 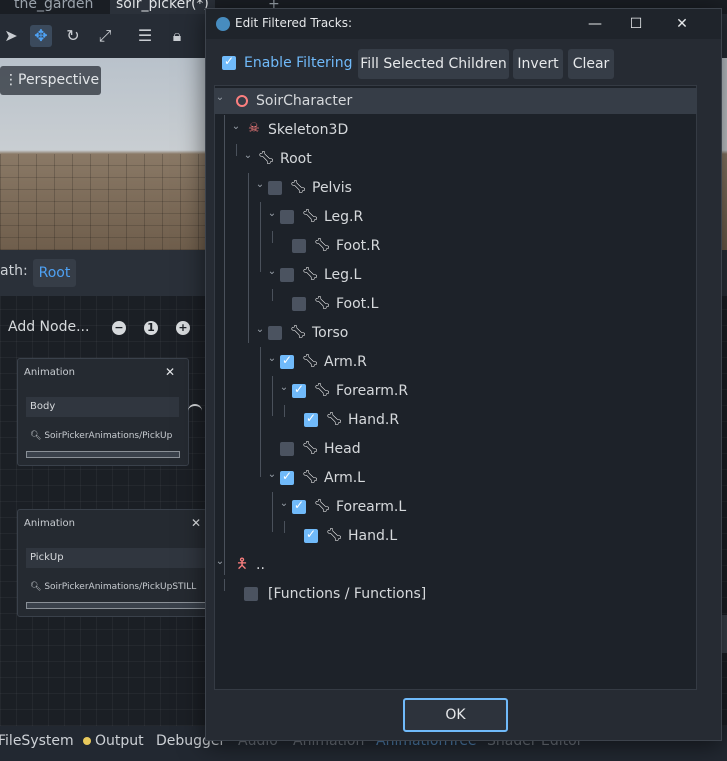 I want to click on node-progress-bar, so click(x=116, y=605).